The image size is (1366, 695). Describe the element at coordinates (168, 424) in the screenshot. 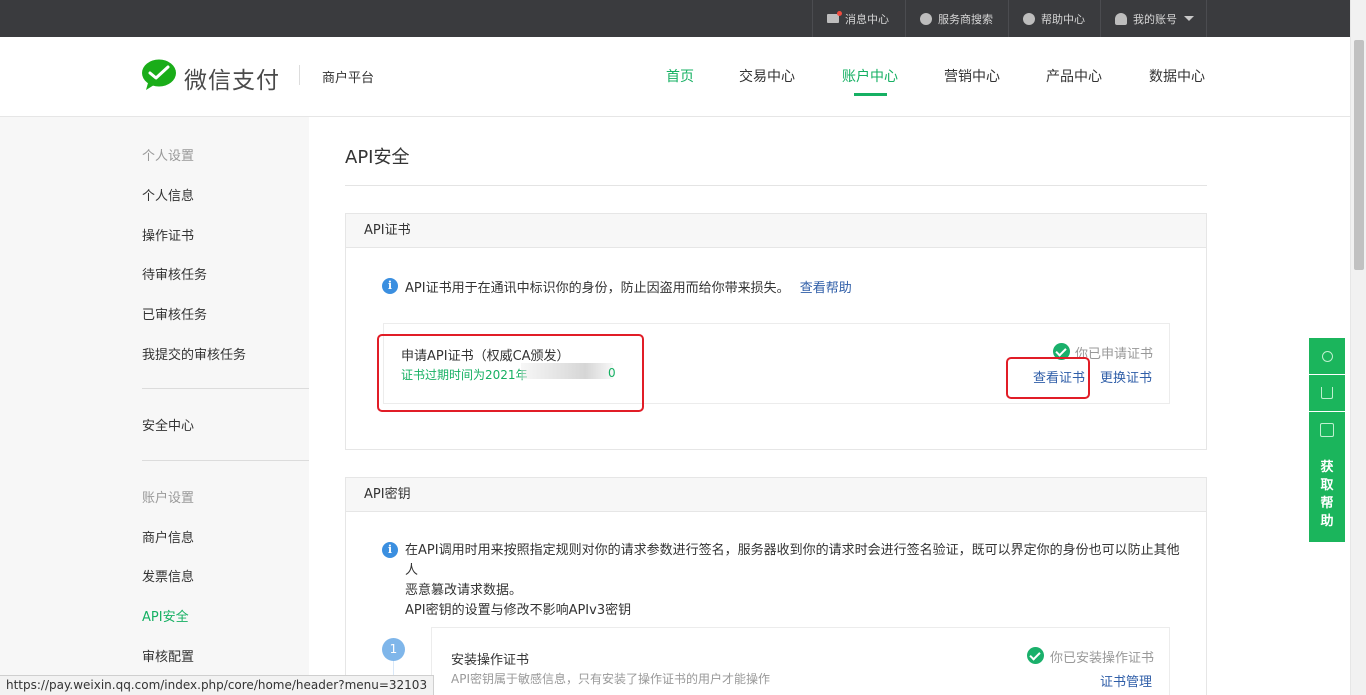

I see `sidebar-item-security-center: 安全中心` at that location.